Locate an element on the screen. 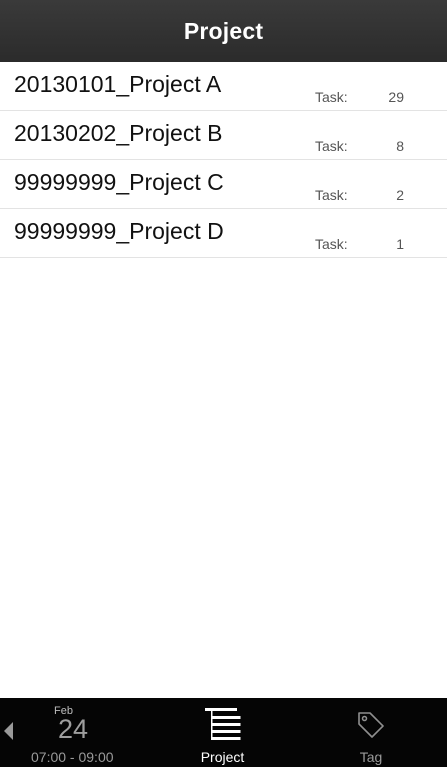  tag-icon is located at coordinates (371, 727).